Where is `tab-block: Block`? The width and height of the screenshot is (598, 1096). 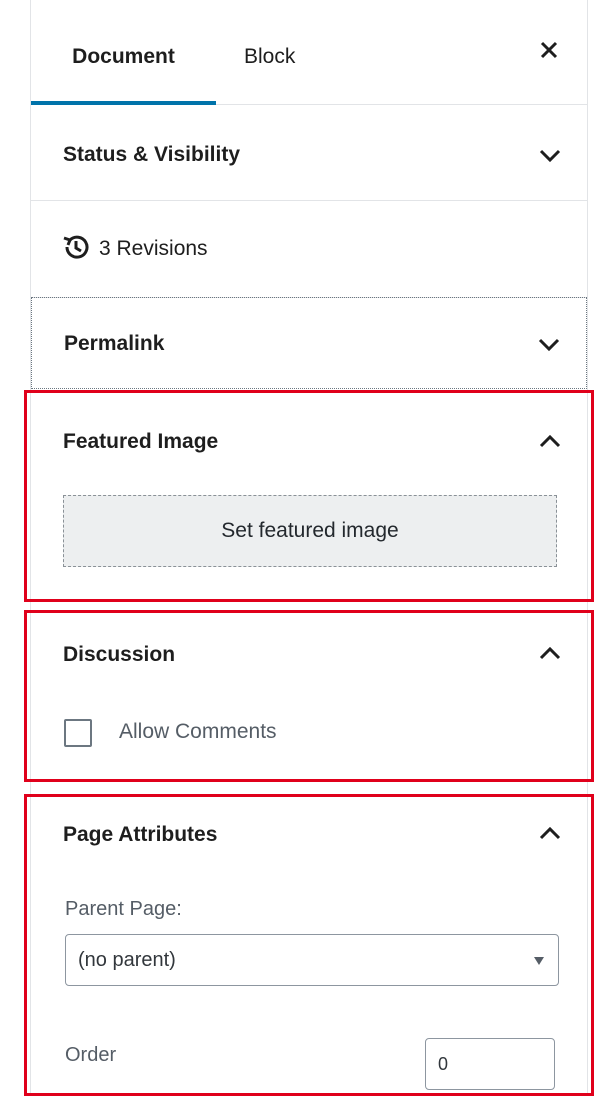
tab-block: Block is located at coordinates (269, 52).